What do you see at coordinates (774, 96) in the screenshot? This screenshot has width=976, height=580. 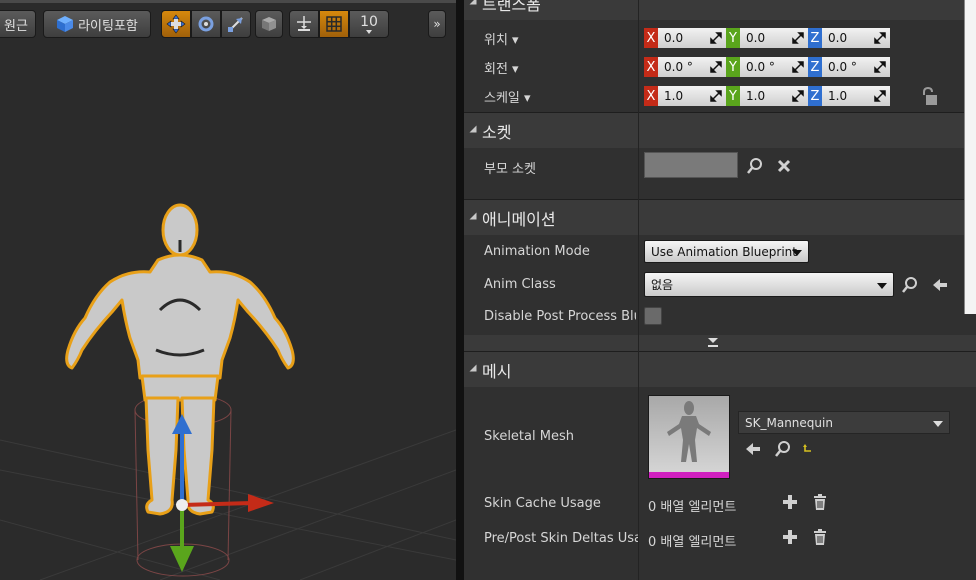 I see `scale-y-field: 1.0` at bounding box center [774, 96].